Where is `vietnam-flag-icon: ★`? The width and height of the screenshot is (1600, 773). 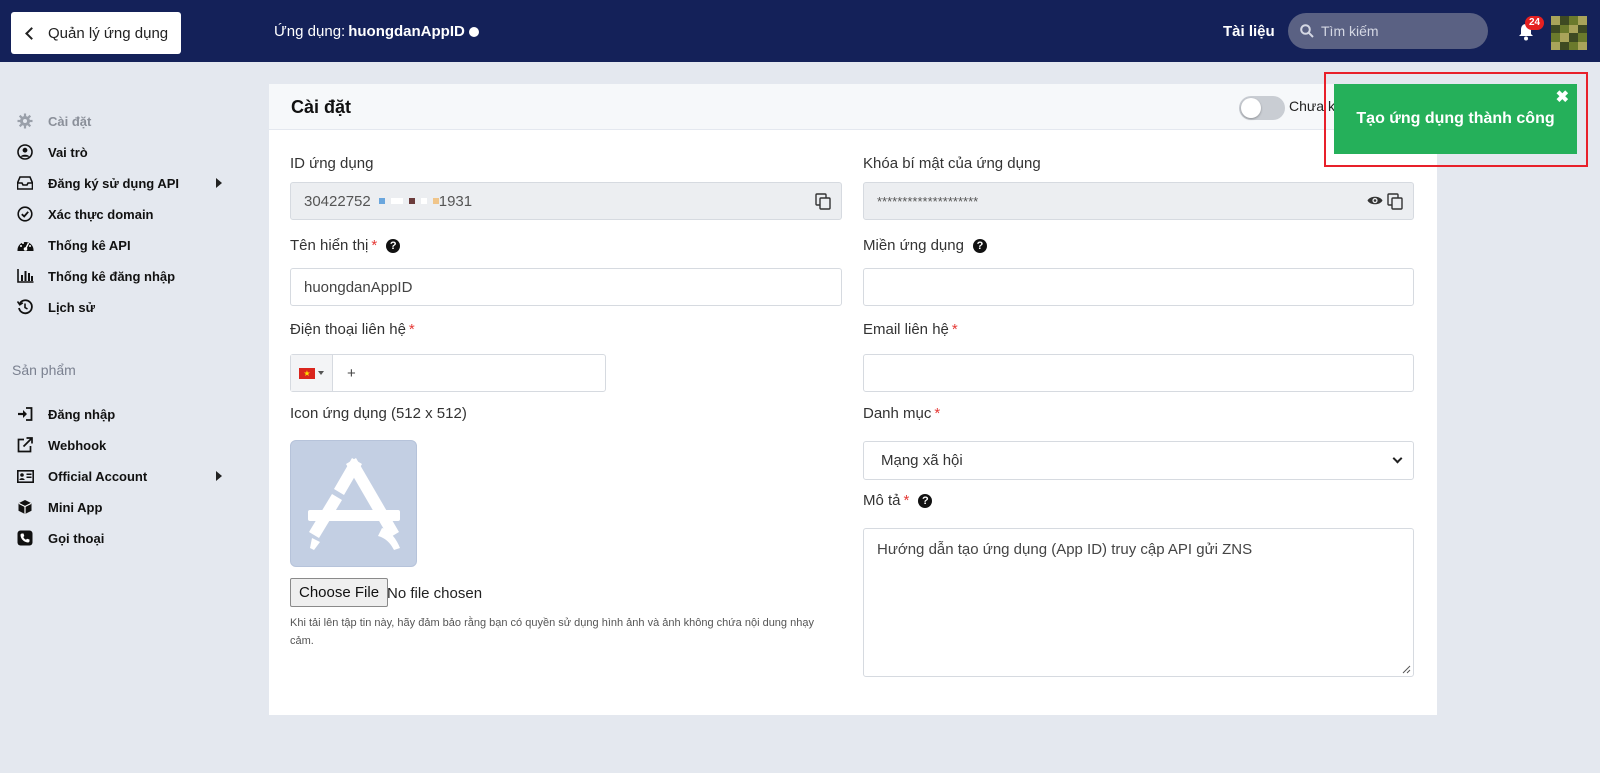
vietnam-flag-icon: ★ is located at coordinates (307, 373).